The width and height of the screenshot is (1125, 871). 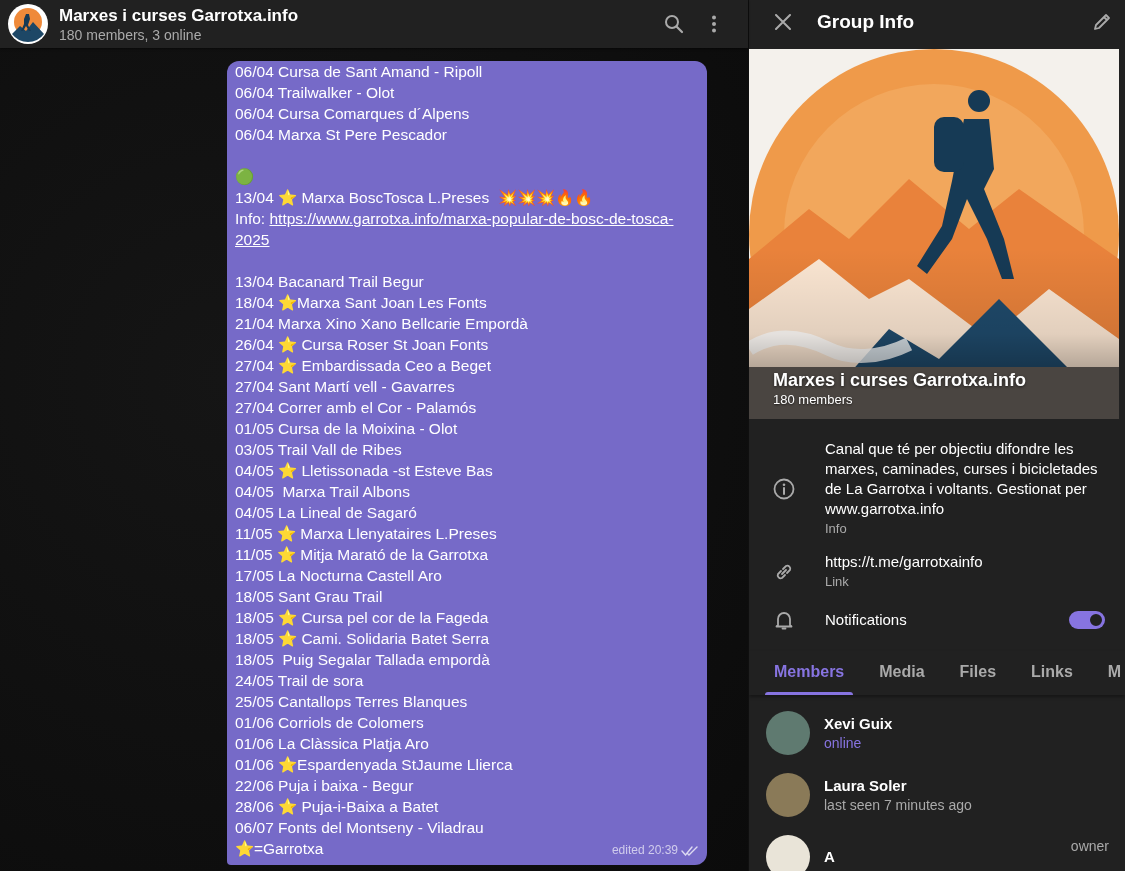 What do you see at coordinates (374, 765) in the screenshot?
I see `message-line: 01/06 ⭐Espardenyada StJaume Llierca` at bounding box center [374, 765].